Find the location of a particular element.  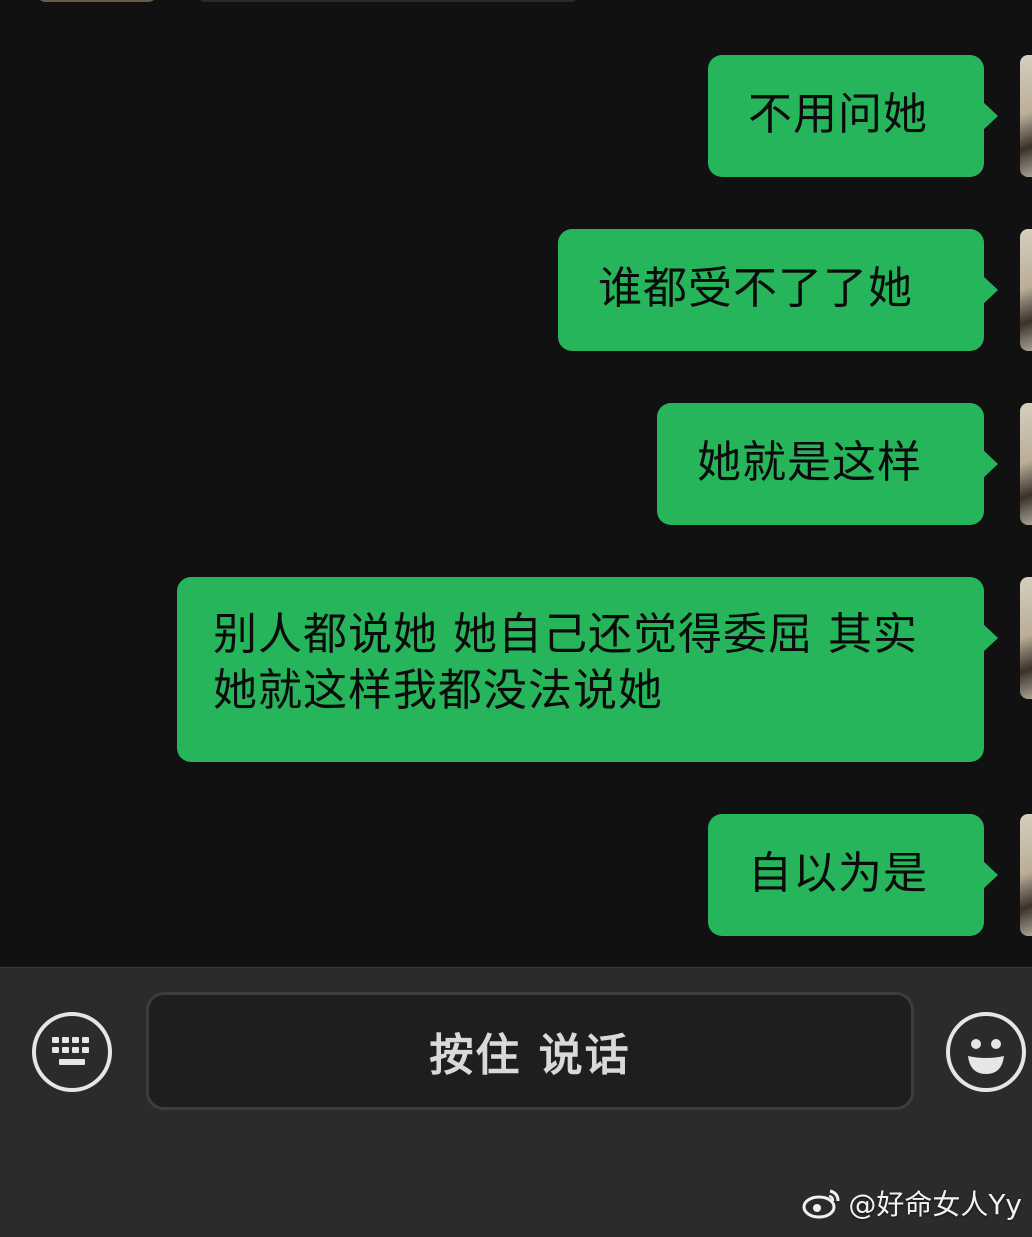

message-text: 谁都受不了了她 is located at coordinates (755, 288).